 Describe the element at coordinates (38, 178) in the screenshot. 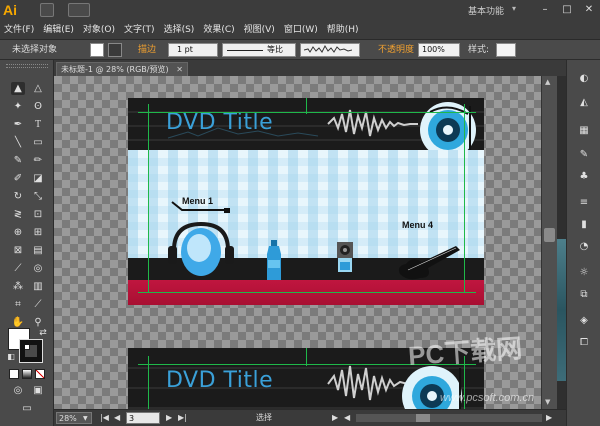

I see `eraser-tool-icon: ◪` at that location.